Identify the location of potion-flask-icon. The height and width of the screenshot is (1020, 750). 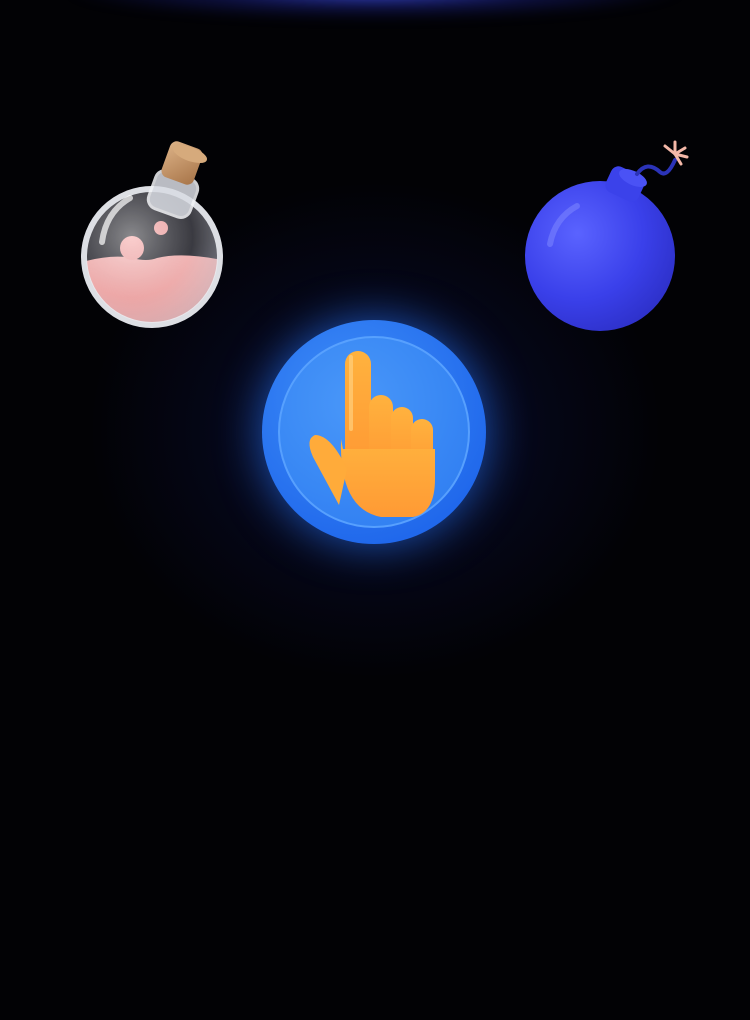
(152, 234).